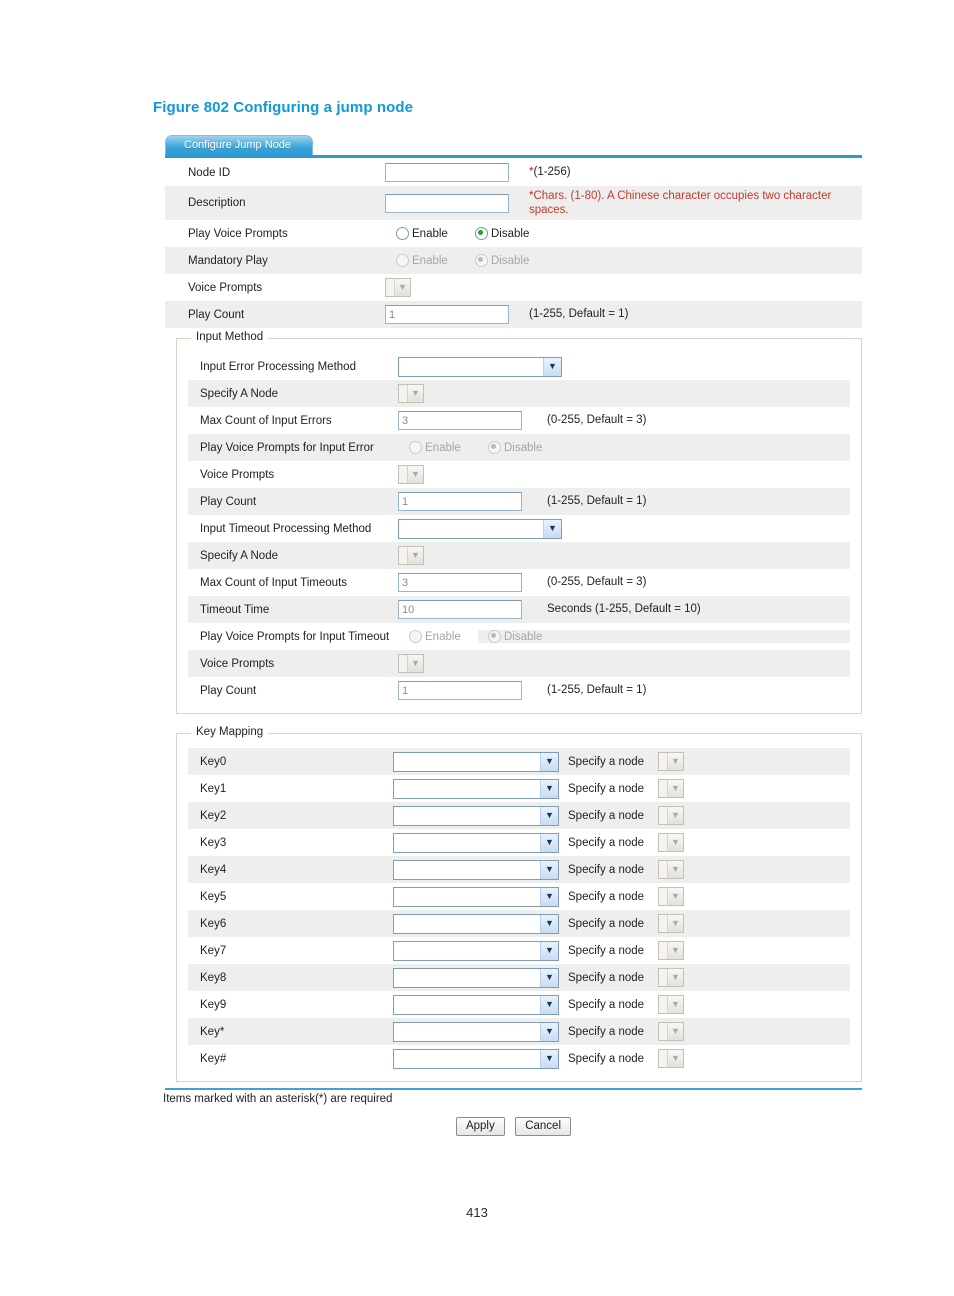 The width and height of the screenshot is (954, 1296). I want to click on cancel-button: Cancel, so click(543, 1126).